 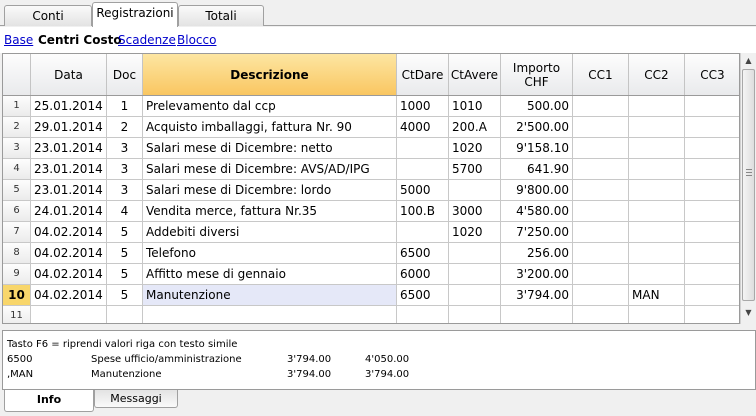 I want to click on cell-data, so click(x=69, y=314).